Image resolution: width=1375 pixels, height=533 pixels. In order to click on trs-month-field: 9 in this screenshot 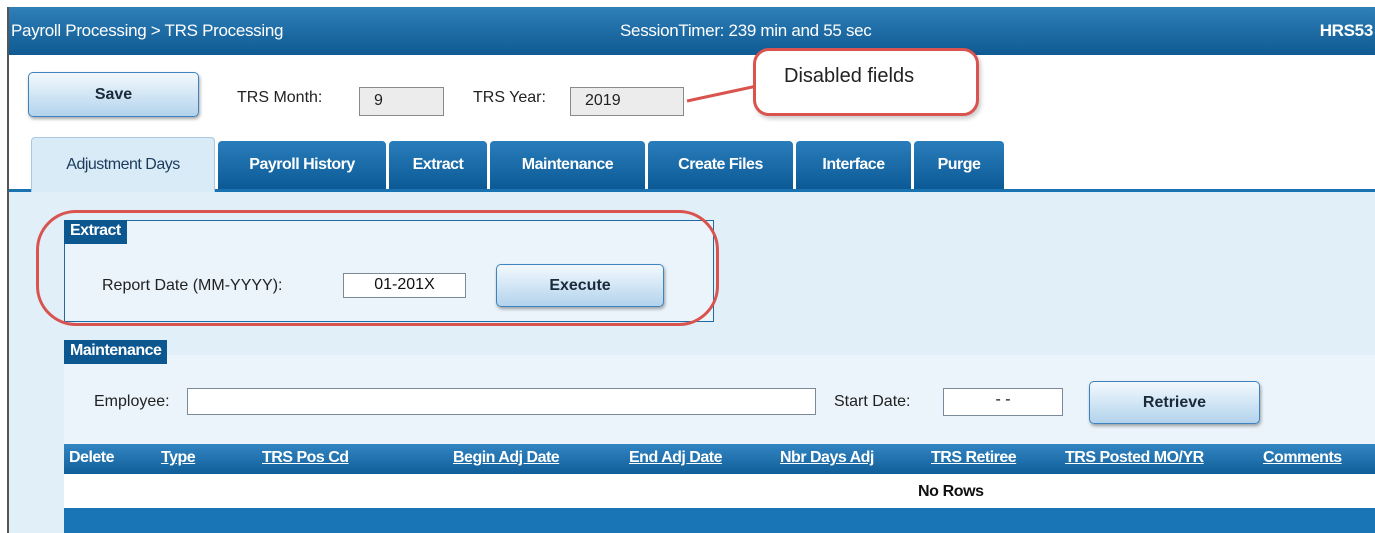, I will do `click(401, 101)`.